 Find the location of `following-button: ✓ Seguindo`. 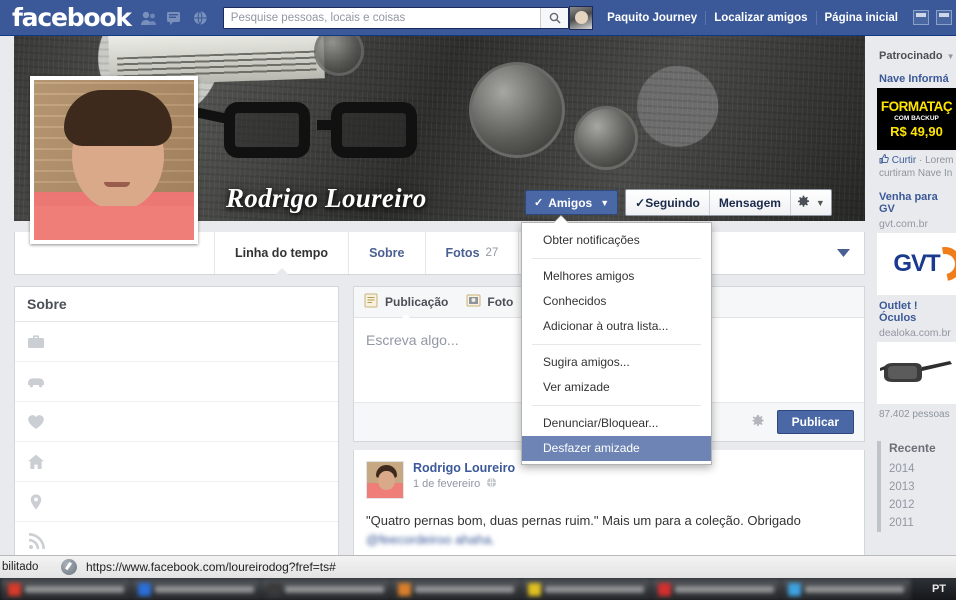

following-button: ✓ Seguindo is located at coordinates (667, 202).